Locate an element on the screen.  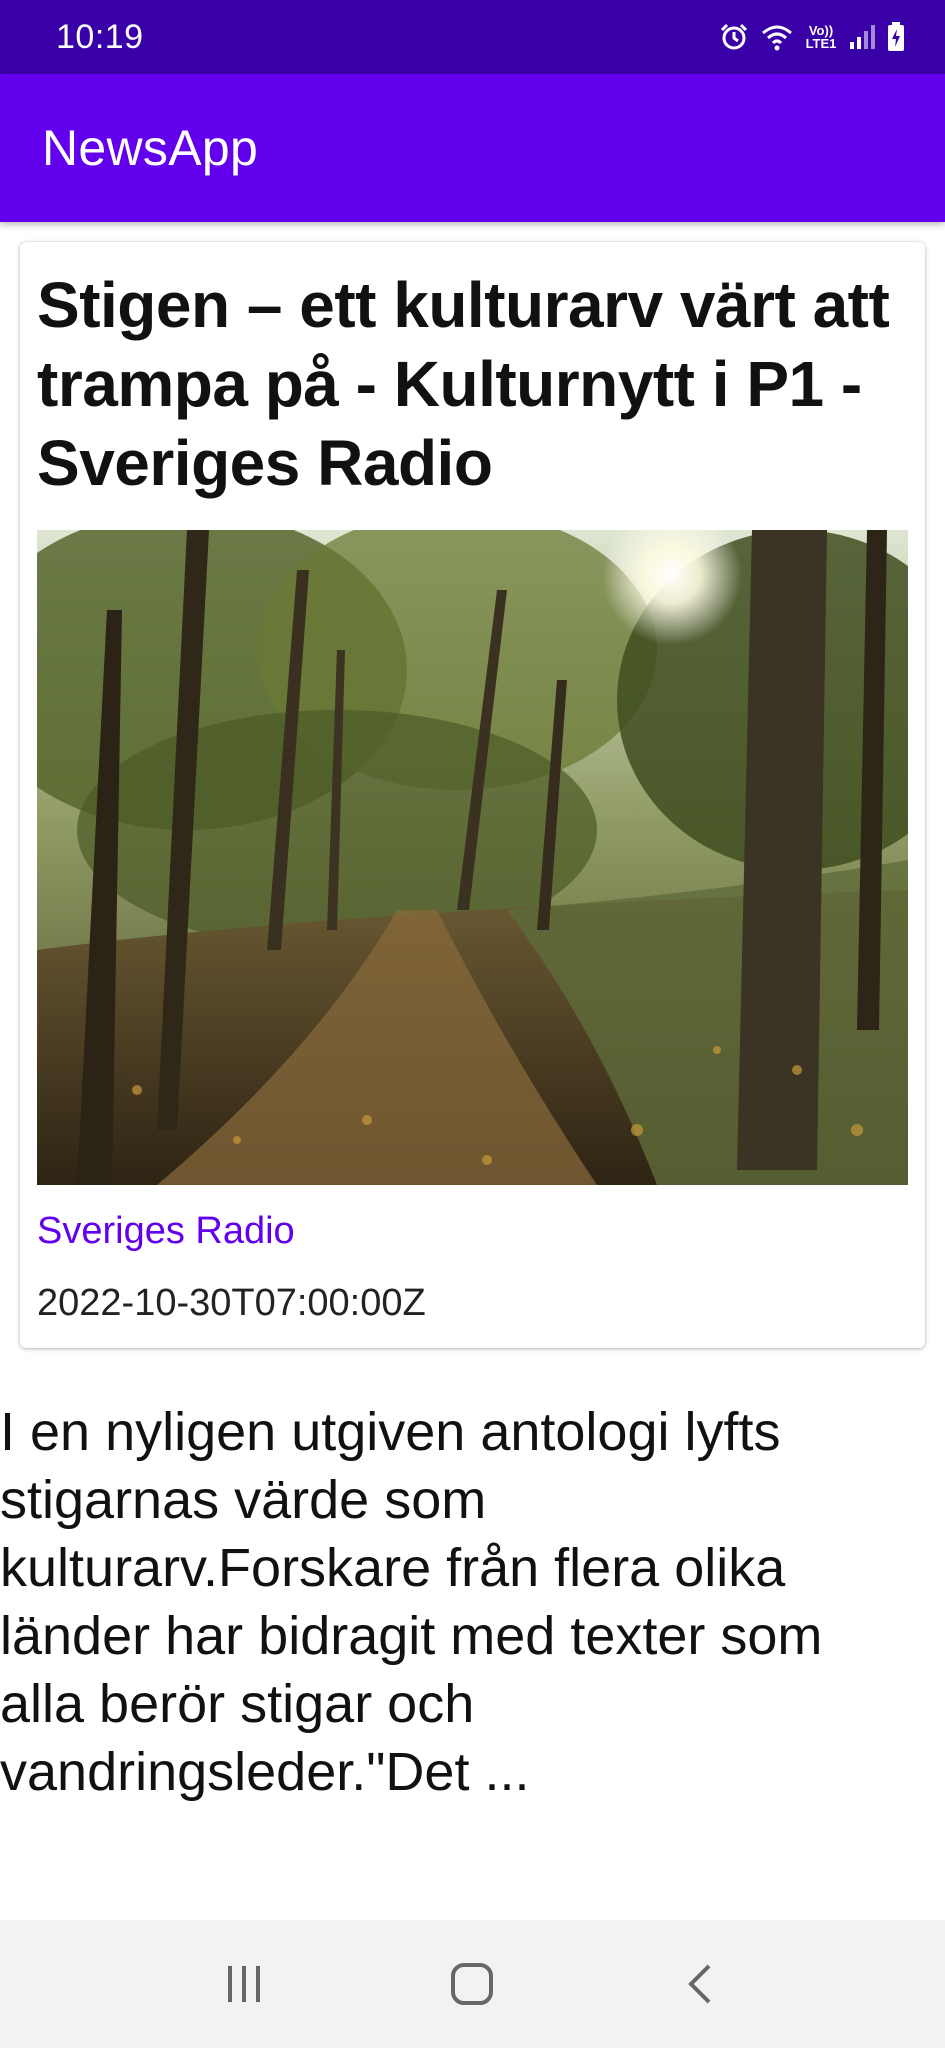
navigation-bar is located at coordinates (472, 1984).